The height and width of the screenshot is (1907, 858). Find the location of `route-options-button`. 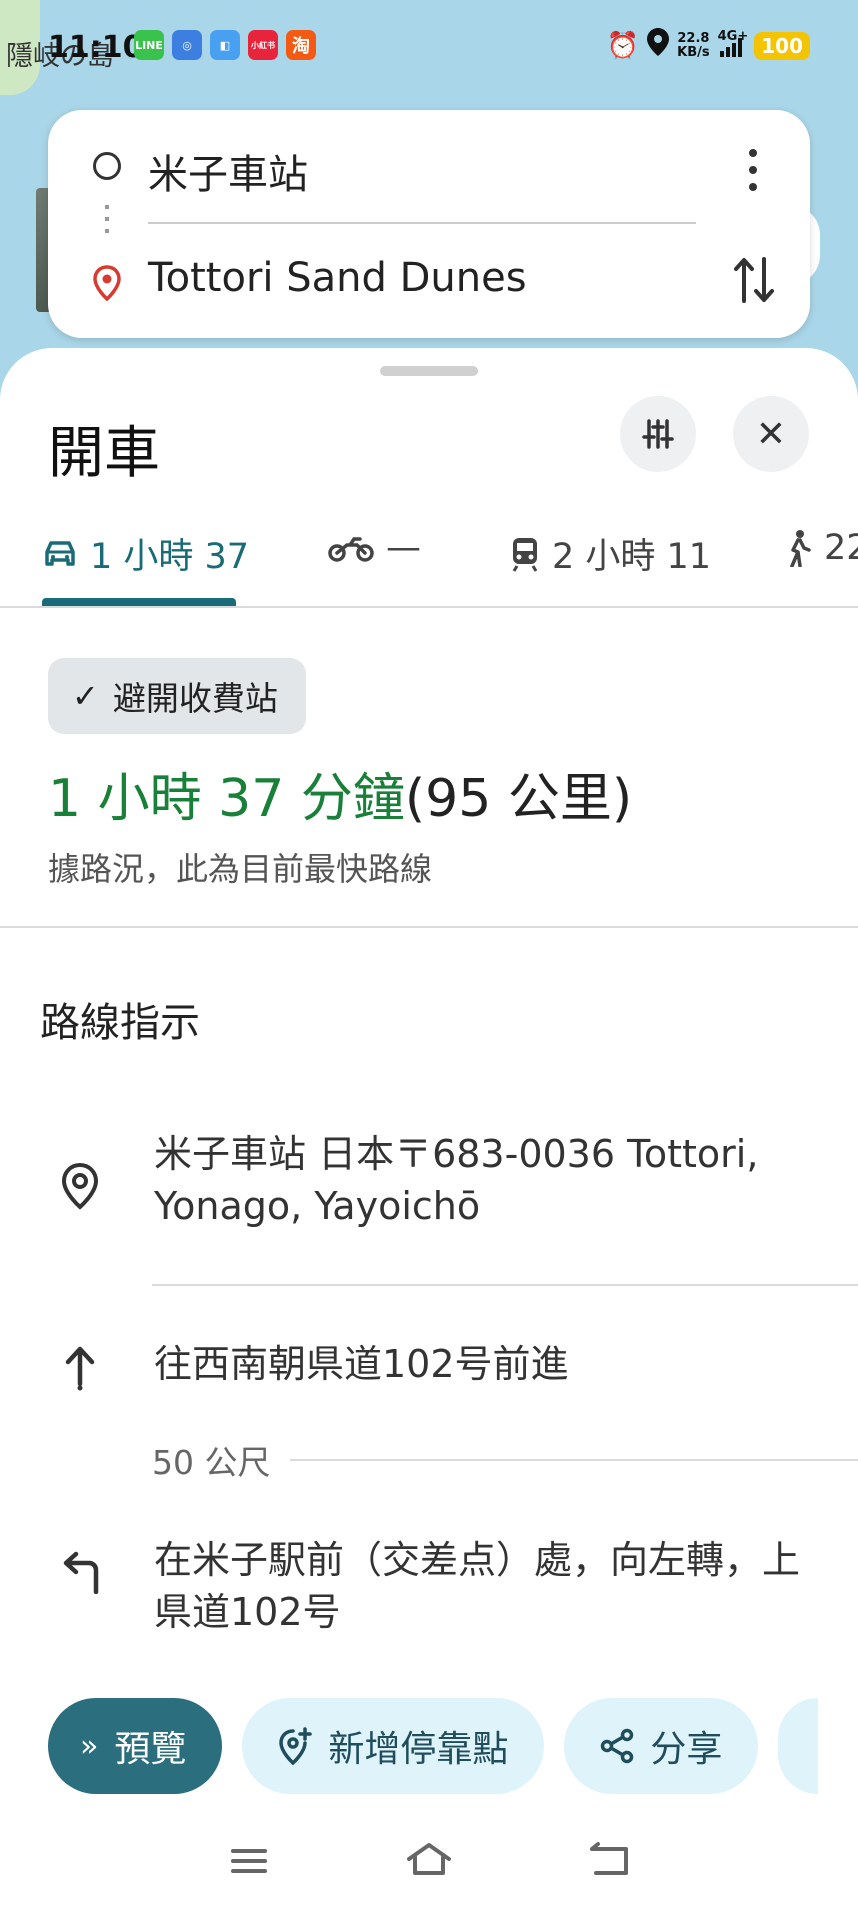

route-options-button is located at coordinates (658, 434).